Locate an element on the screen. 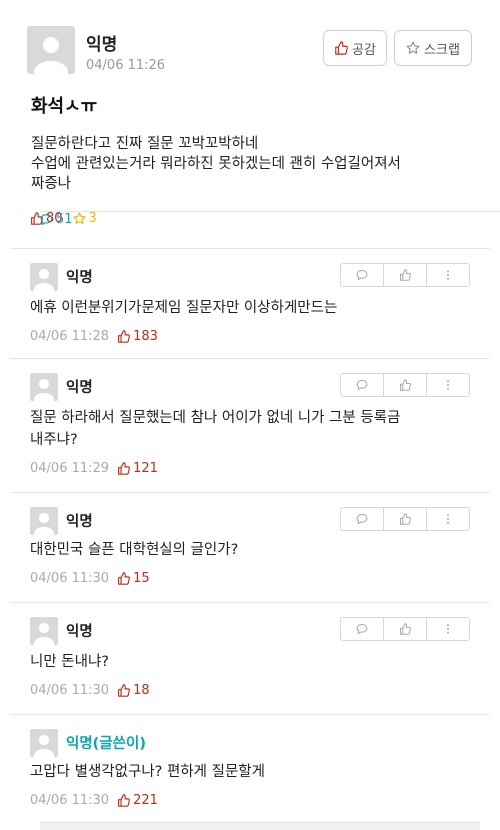 The width and height of the screenshot is (500, 830). comment-vote-count: 18 is located at coordinates (133, 690).